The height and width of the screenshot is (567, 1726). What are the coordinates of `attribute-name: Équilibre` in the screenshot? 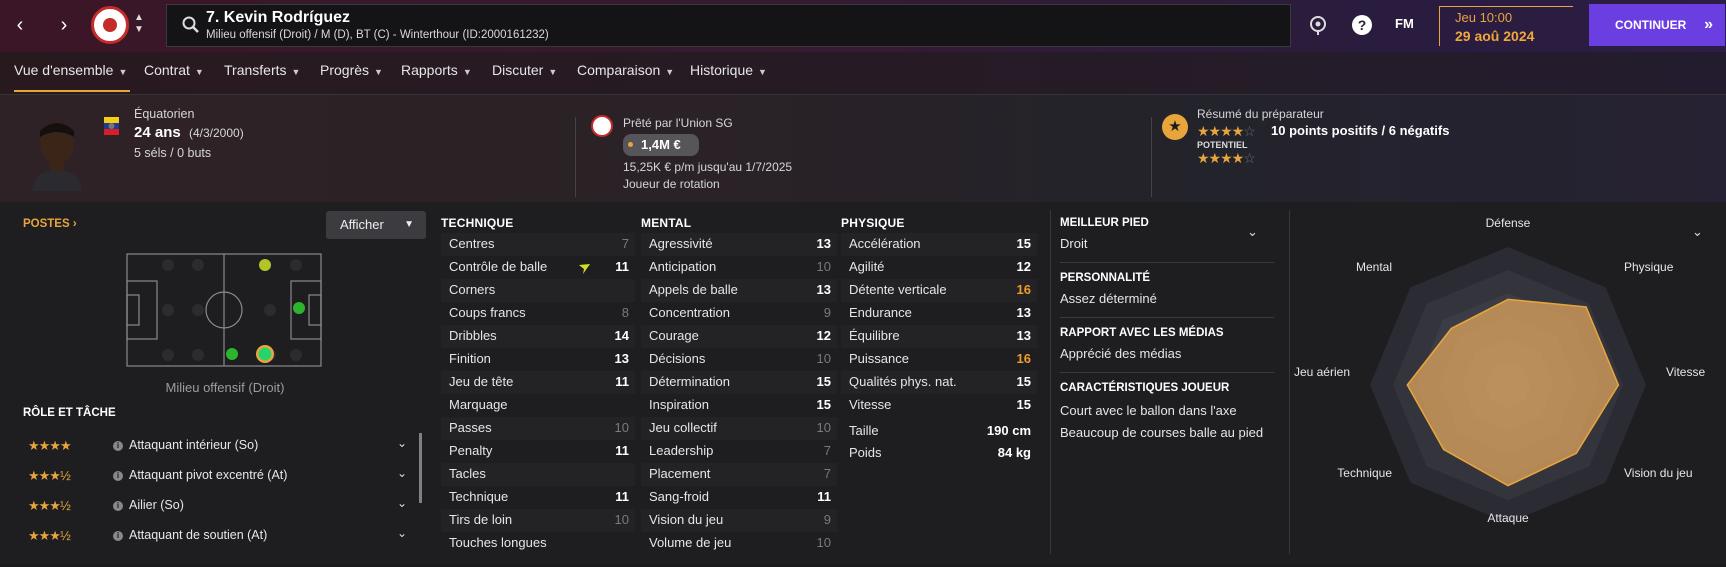 It's located at (874, 335).